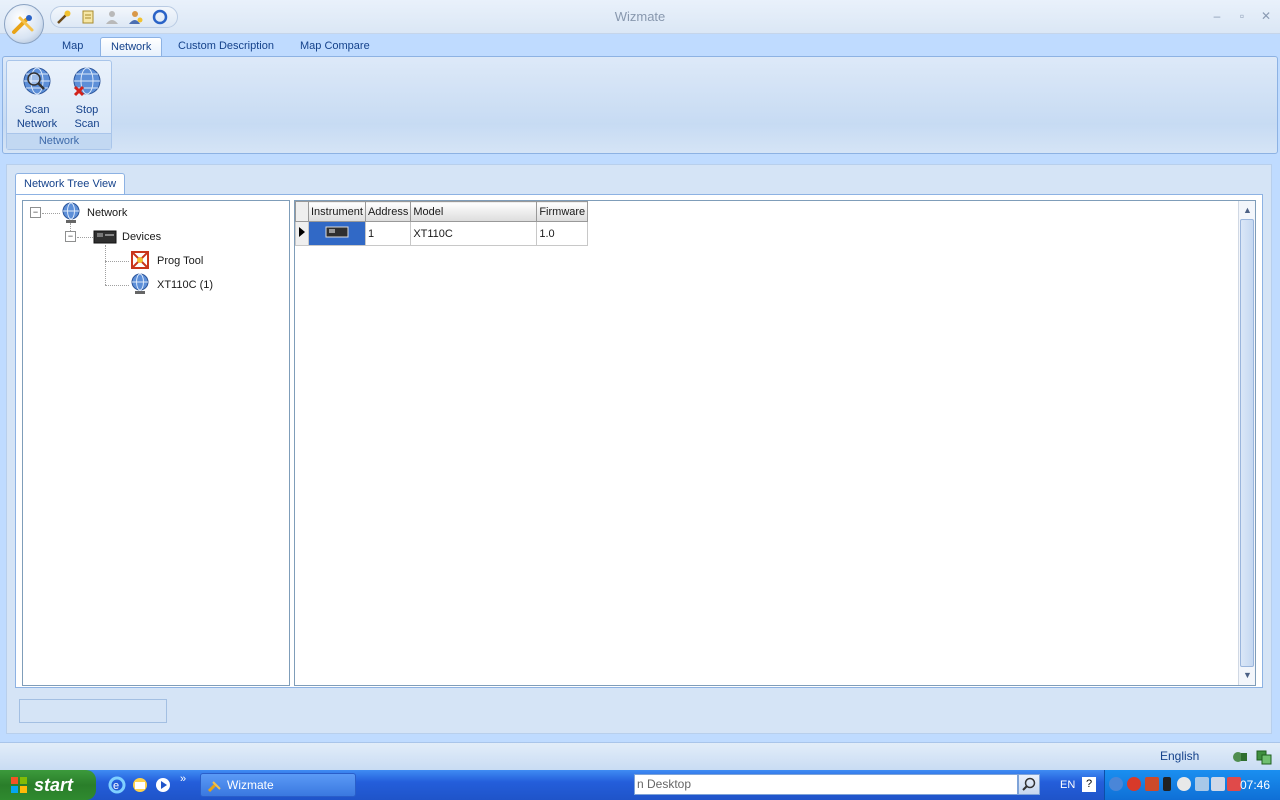 Image resolution: width=1280 pixels, height=800 pixels. Describe the element at coordinates (302, 211) in the screenshot. I see `row-header-corner` at that location.